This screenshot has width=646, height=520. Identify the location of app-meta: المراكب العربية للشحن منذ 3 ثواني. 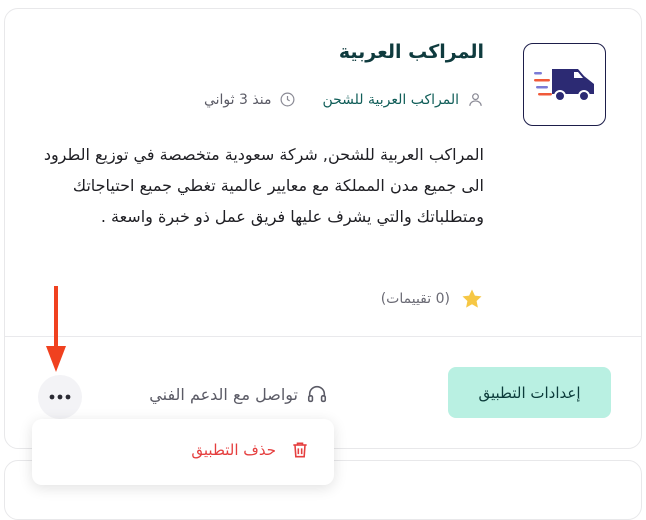
(344, 99).